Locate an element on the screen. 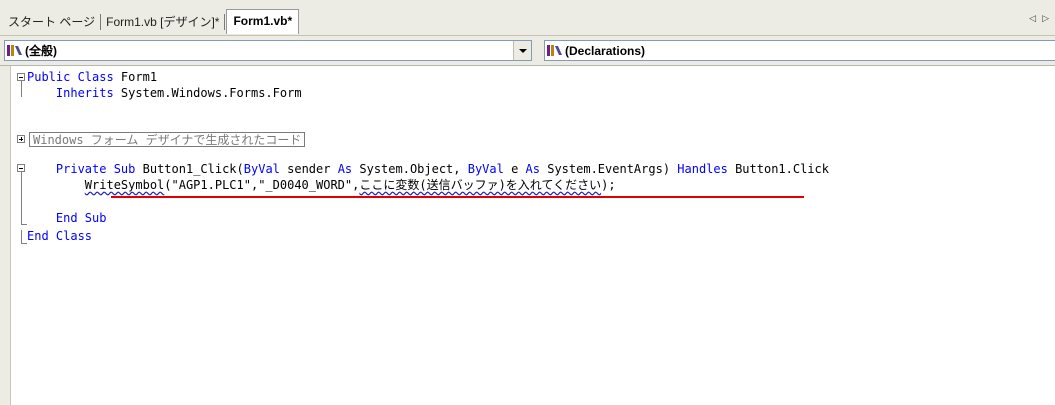 Image resolution: width=1055 pixels, height=405 pixels. identifier: Form1 is located at coordinates (135, 77).